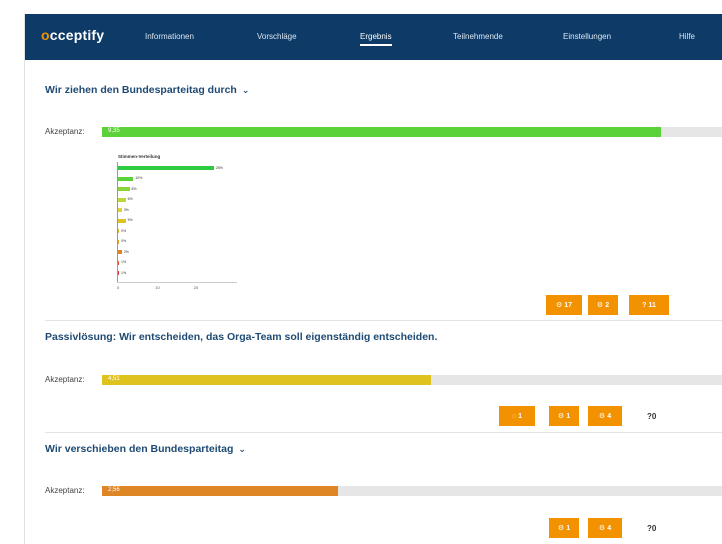  I want to click on chart-data-label: 3%, so click(126, 209).